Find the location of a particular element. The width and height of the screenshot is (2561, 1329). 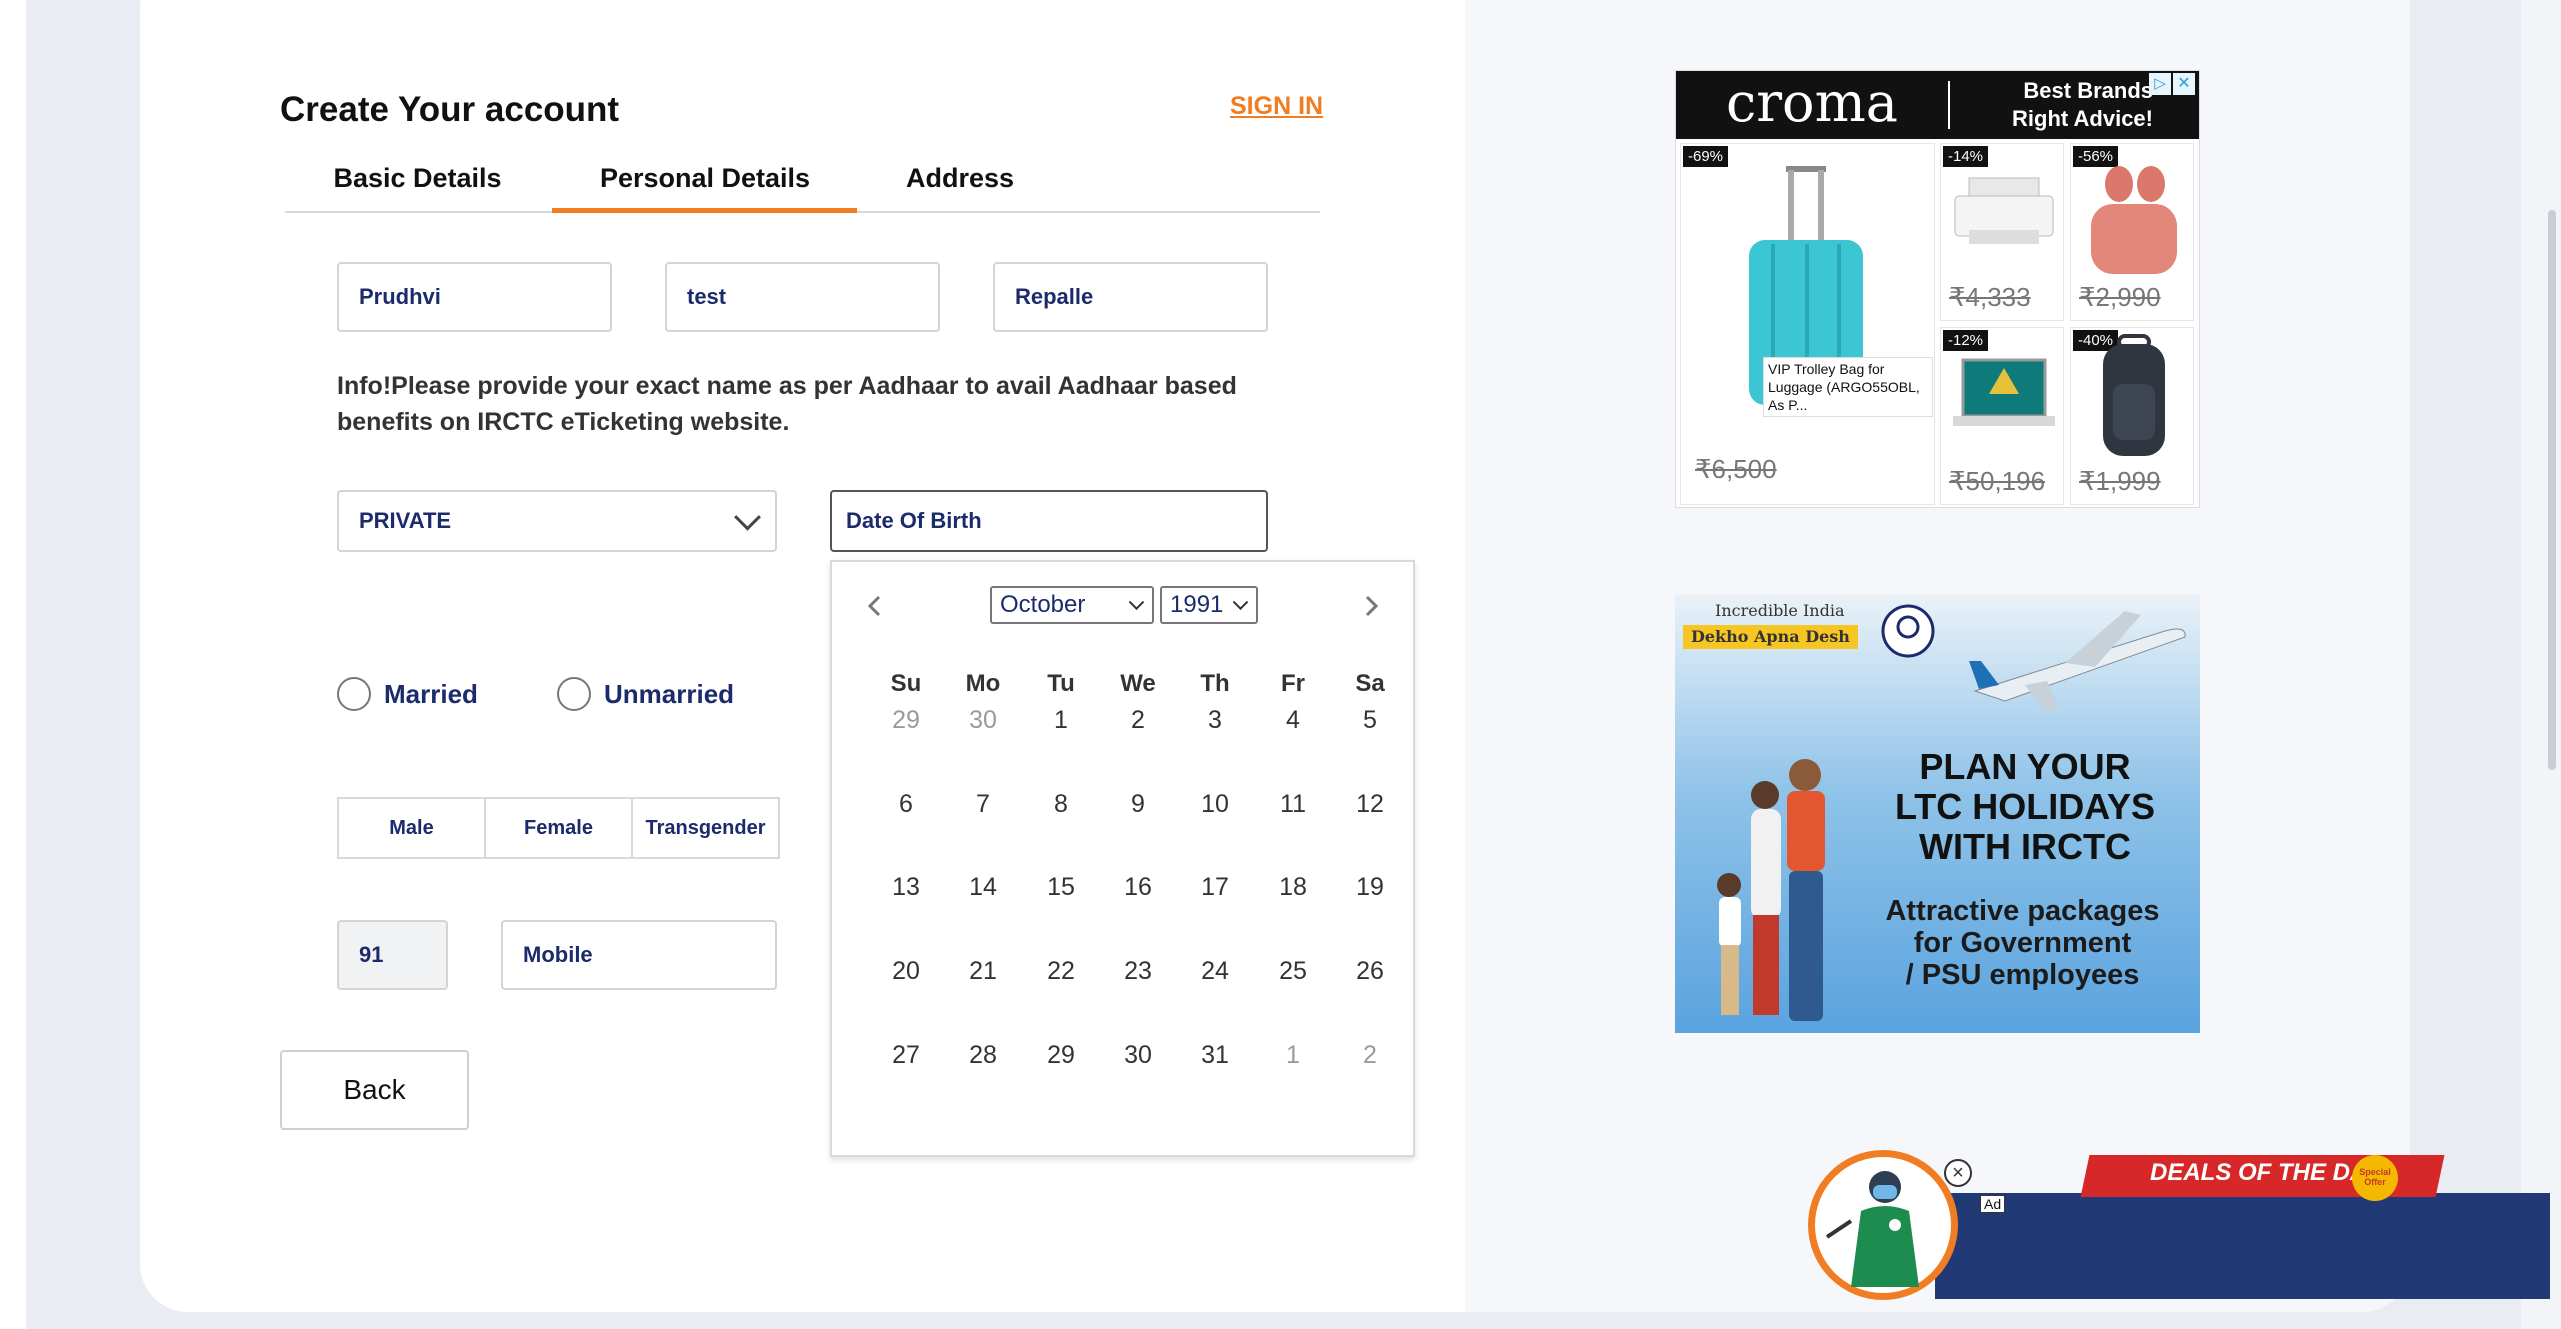

mascot-avatar is located at coordinates (1883, 1225).